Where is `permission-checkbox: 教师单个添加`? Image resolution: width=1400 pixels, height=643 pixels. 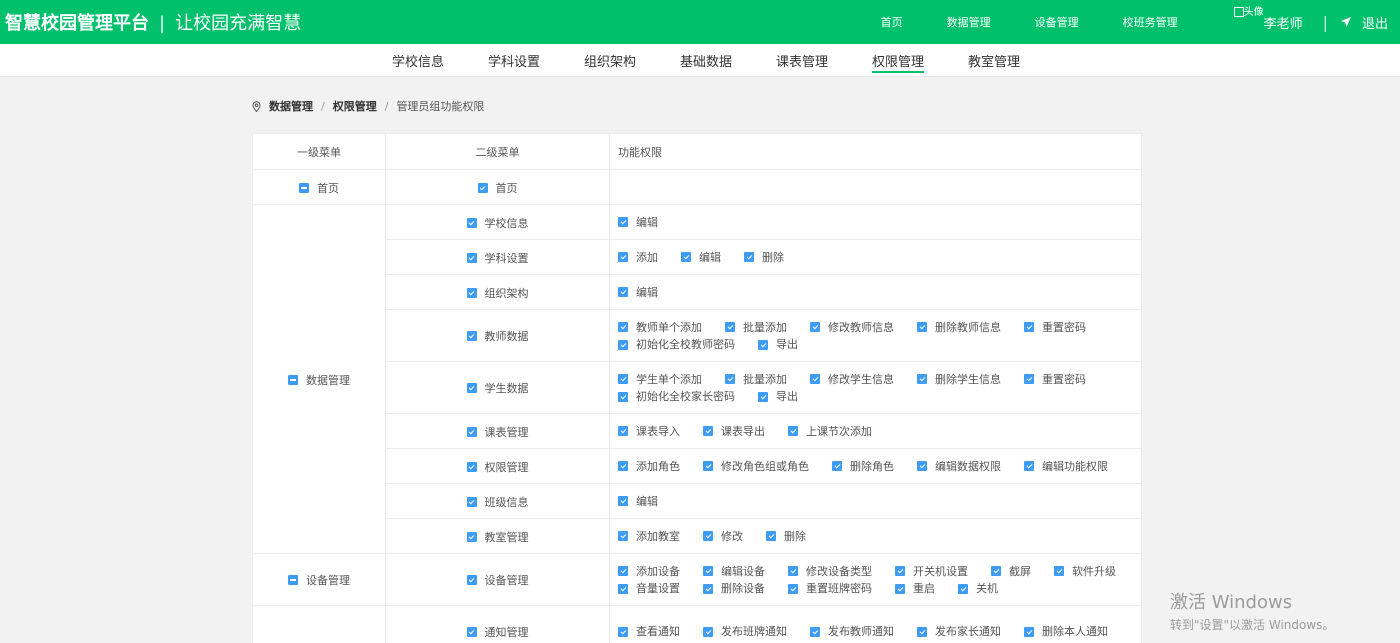 permission-checkbox: 教师单个添加 is located at coordinates (660, 327).